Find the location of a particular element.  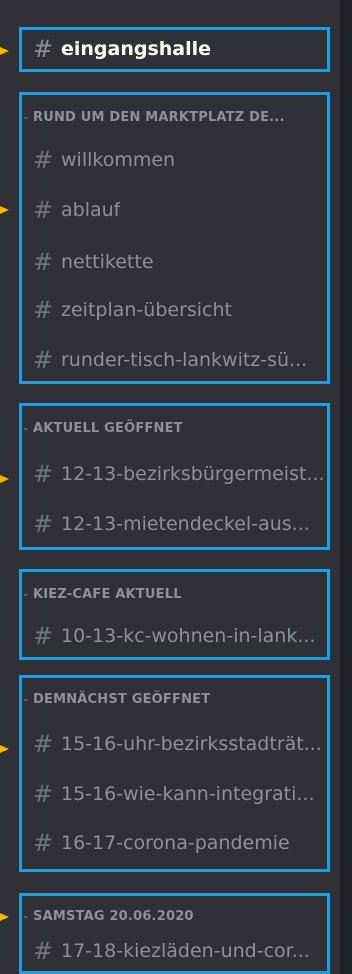

channel-item: # ablauf is located at coordinates (181, 210).